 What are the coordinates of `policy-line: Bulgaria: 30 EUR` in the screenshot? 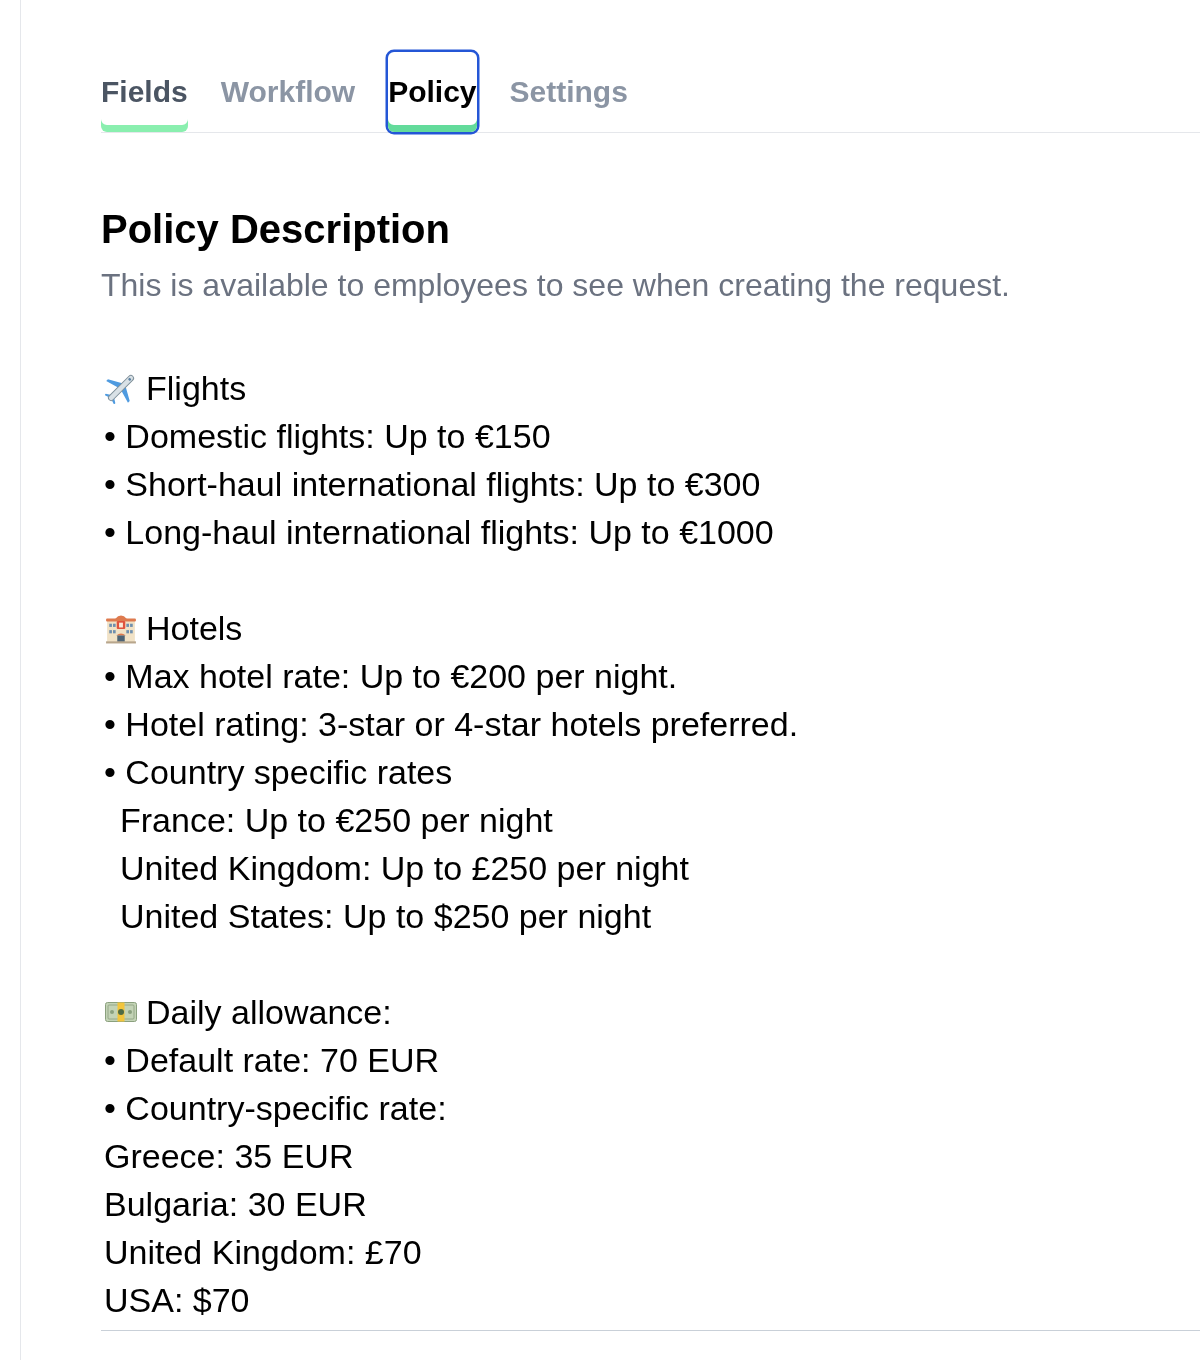 It's located at (235, 1204).